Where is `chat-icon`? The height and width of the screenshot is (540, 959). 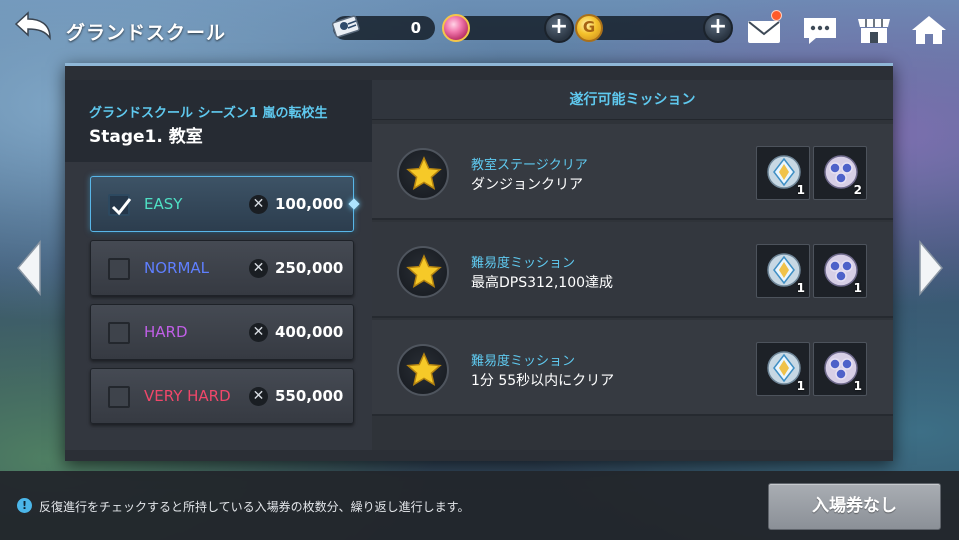
chat-icon is located at coordinates (820, 31).